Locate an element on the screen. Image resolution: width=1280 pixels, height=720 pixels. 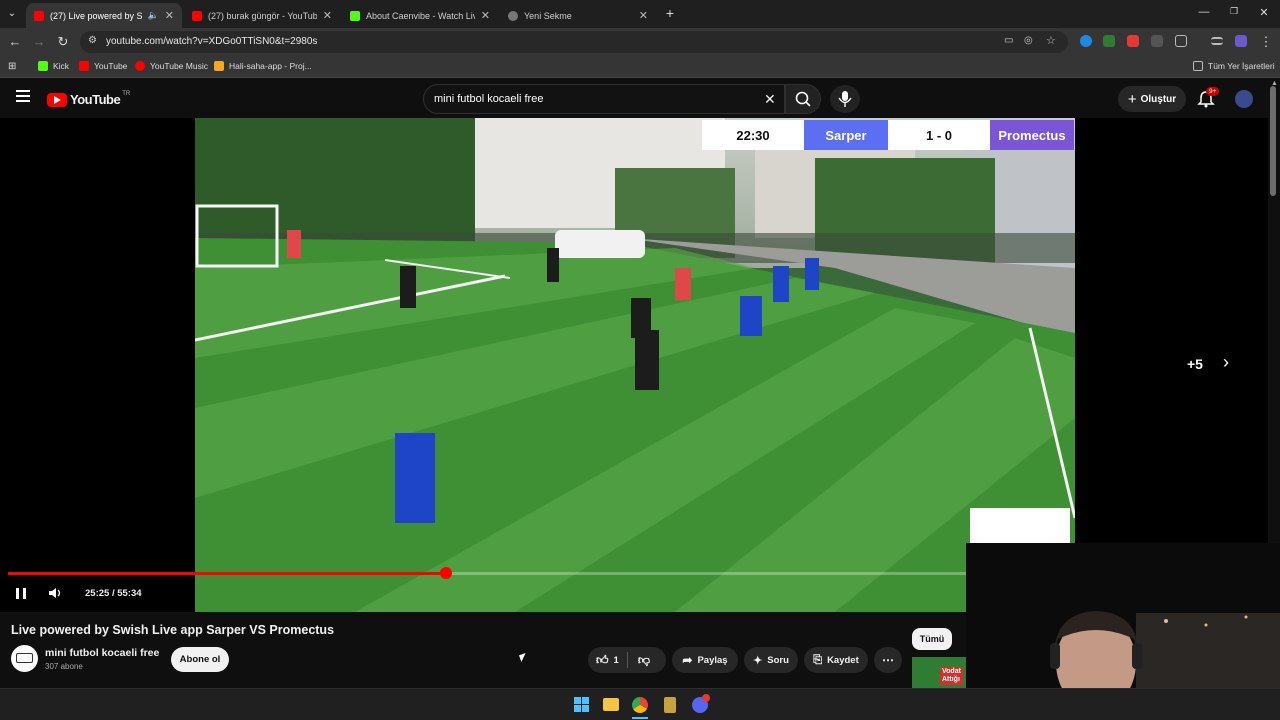
search-input: mini futbol kocaeli free is located at coordinates (488, 99).